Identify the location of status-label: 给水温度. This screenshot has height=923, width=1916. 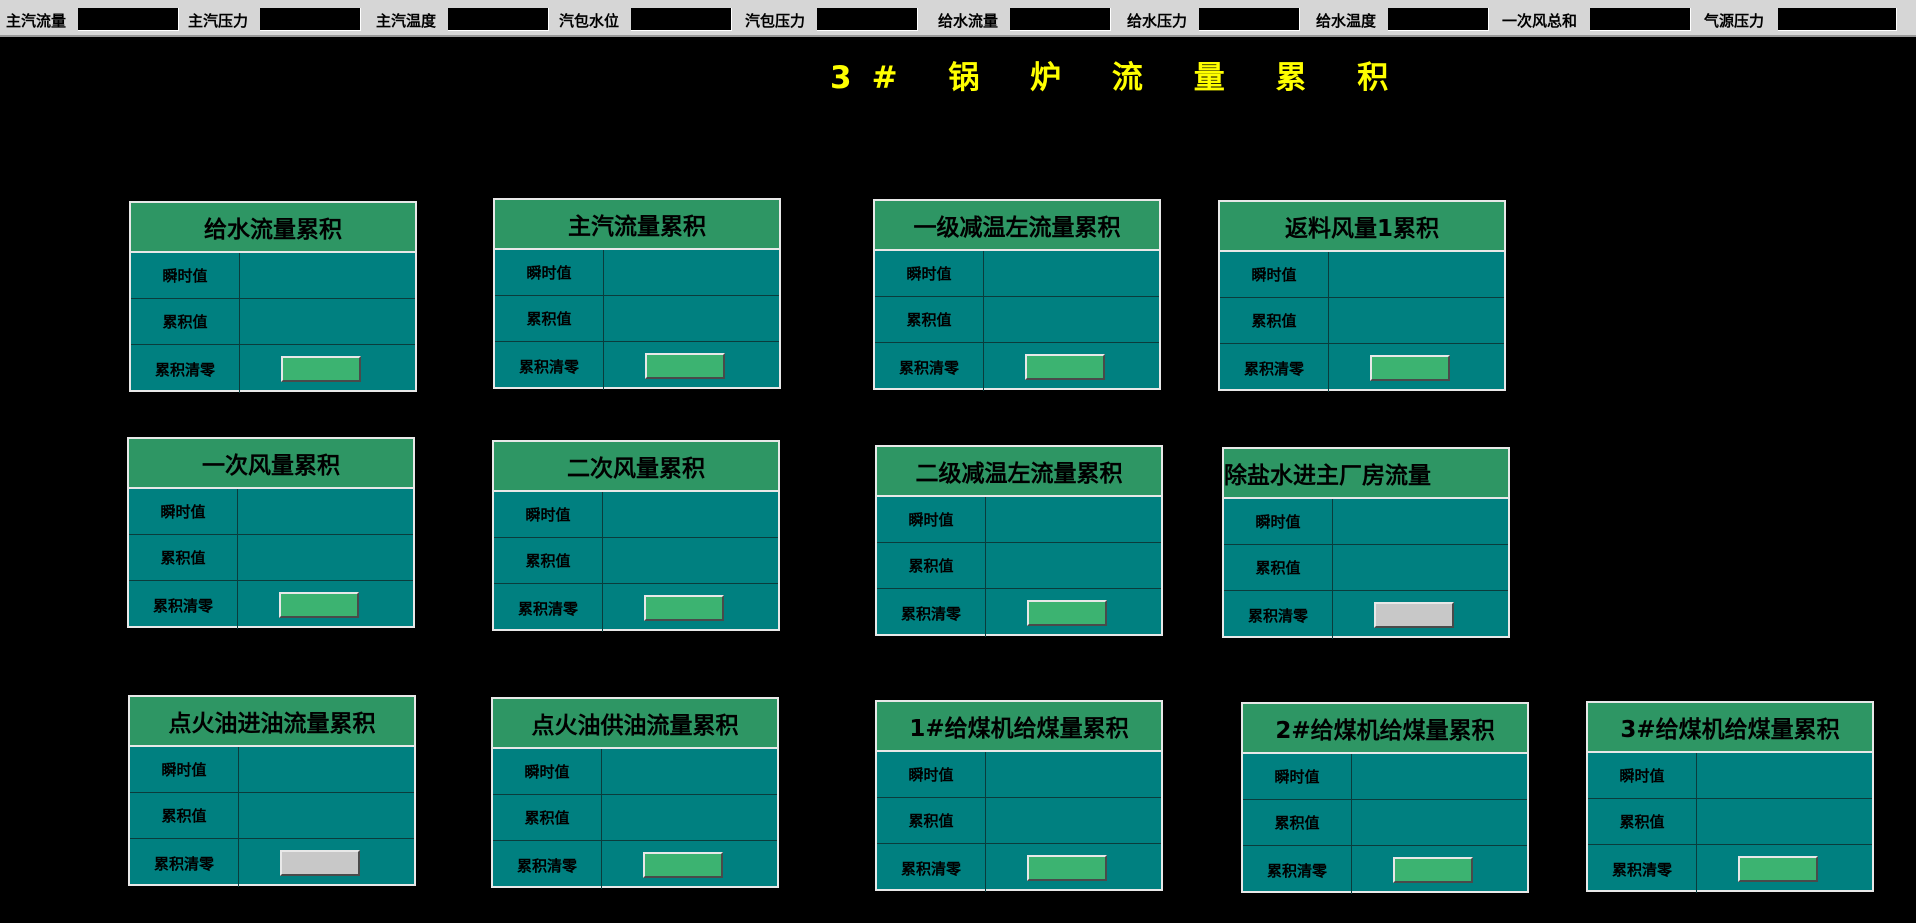
(1346, 21).